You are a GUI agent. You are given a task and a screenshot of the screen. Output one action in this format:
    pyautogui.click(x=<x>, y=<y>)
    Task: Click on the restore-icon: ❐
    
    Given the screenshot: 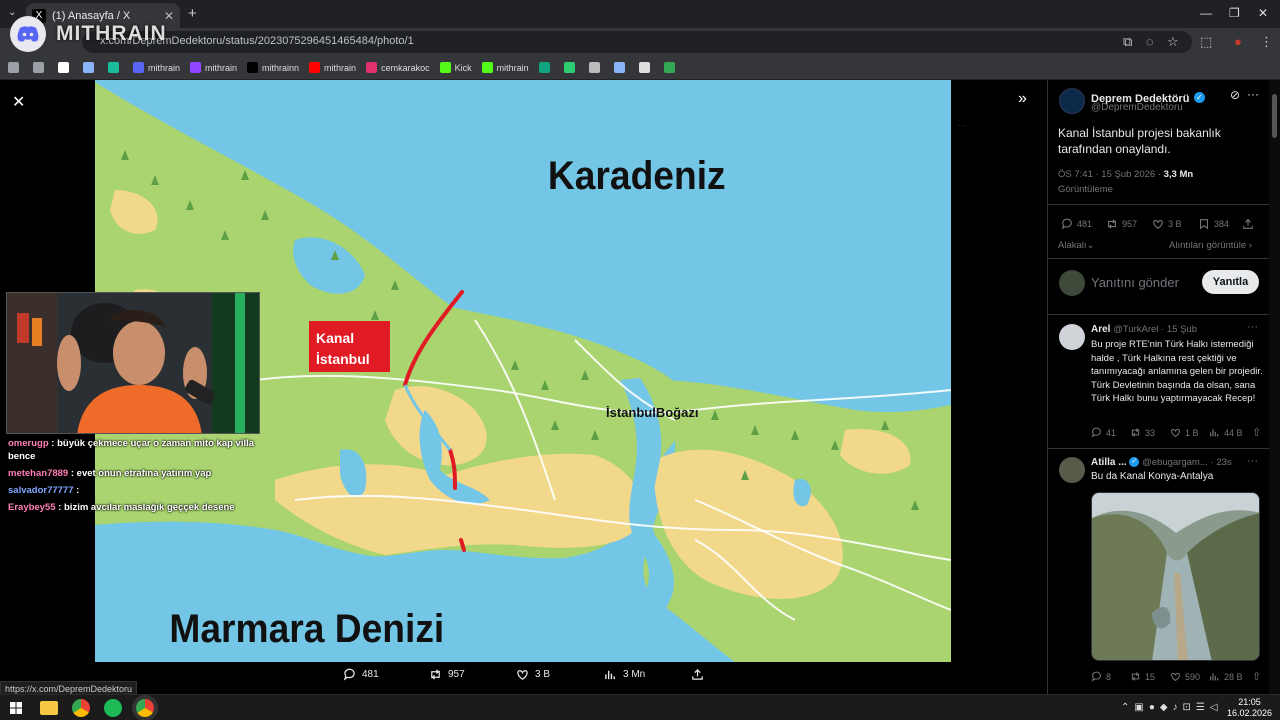 What is the action you would take?
    pyautogui.click(x=1234, y=13)
    